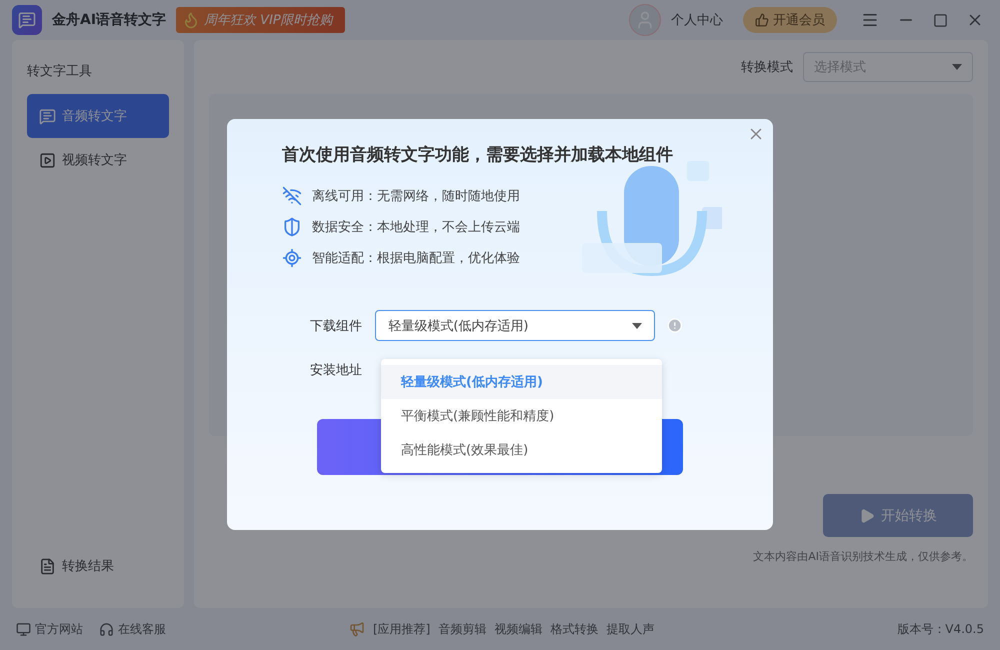 The height and width of the screenshot is (650, 1000). What do you see at coordinates (521, 450) in the screenshot?
I see `dropdown-option: 高性能模式(效果最佳)` at bounding box center [521, 450].